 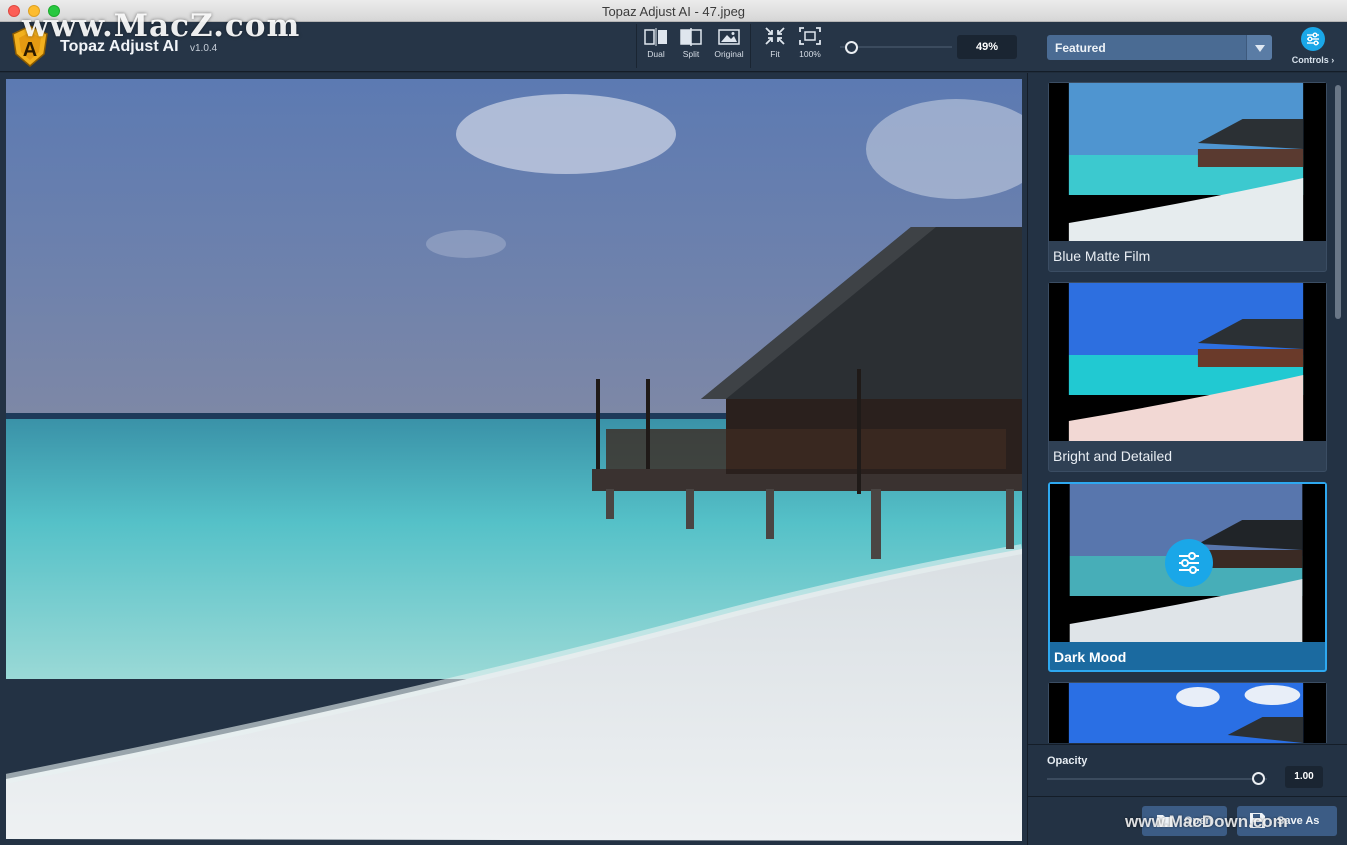 I want to click on controls-toggle-button: Controls ›, so click(x=1313, y=47).